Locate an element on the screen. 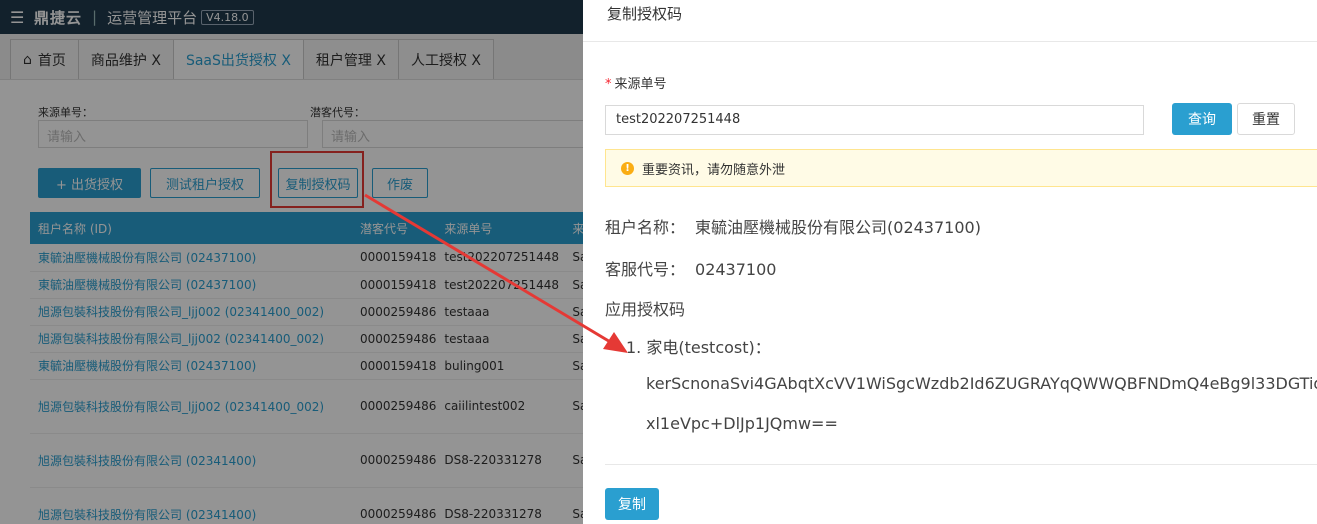  query-button: 查询 is located at coordinates (1202, 119).